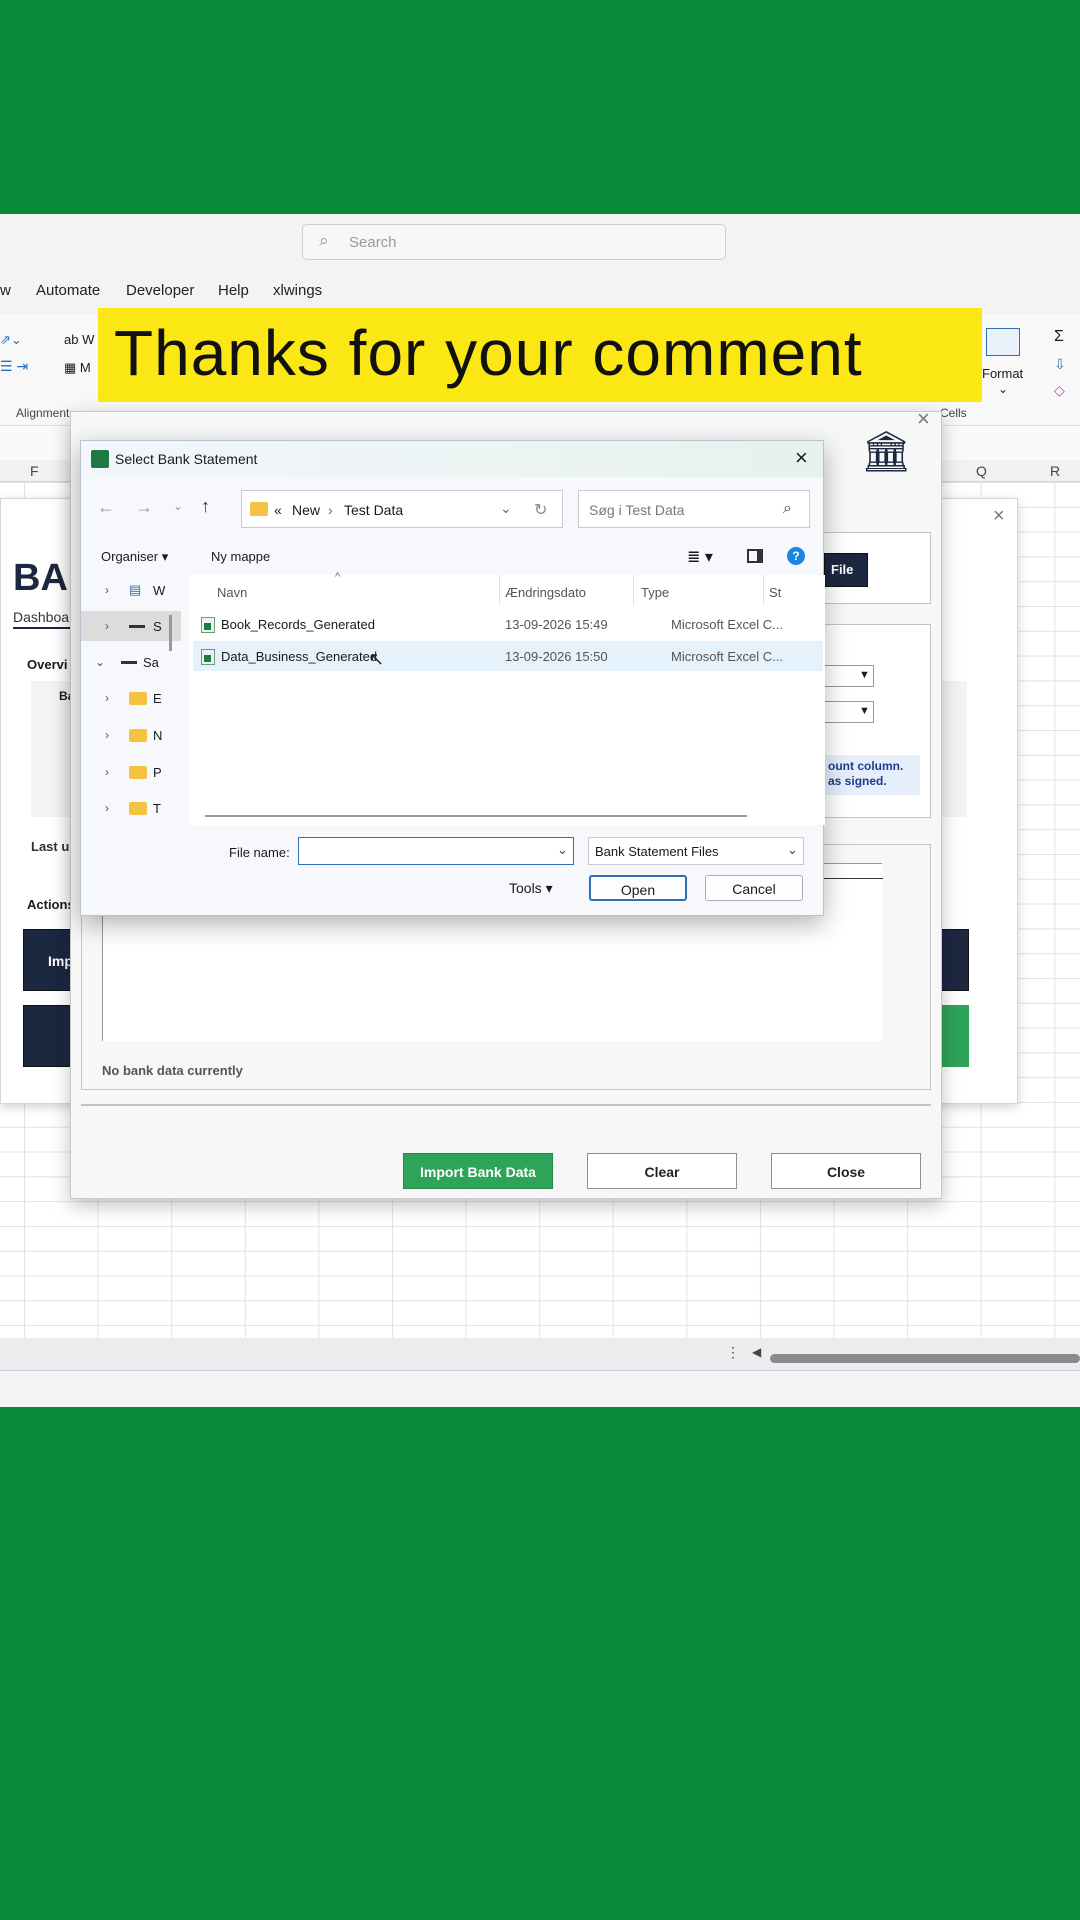  Describe the element at coordinates (849, 712) in the screenshot. I see `setting-dropdown-2: ▼` at that location.